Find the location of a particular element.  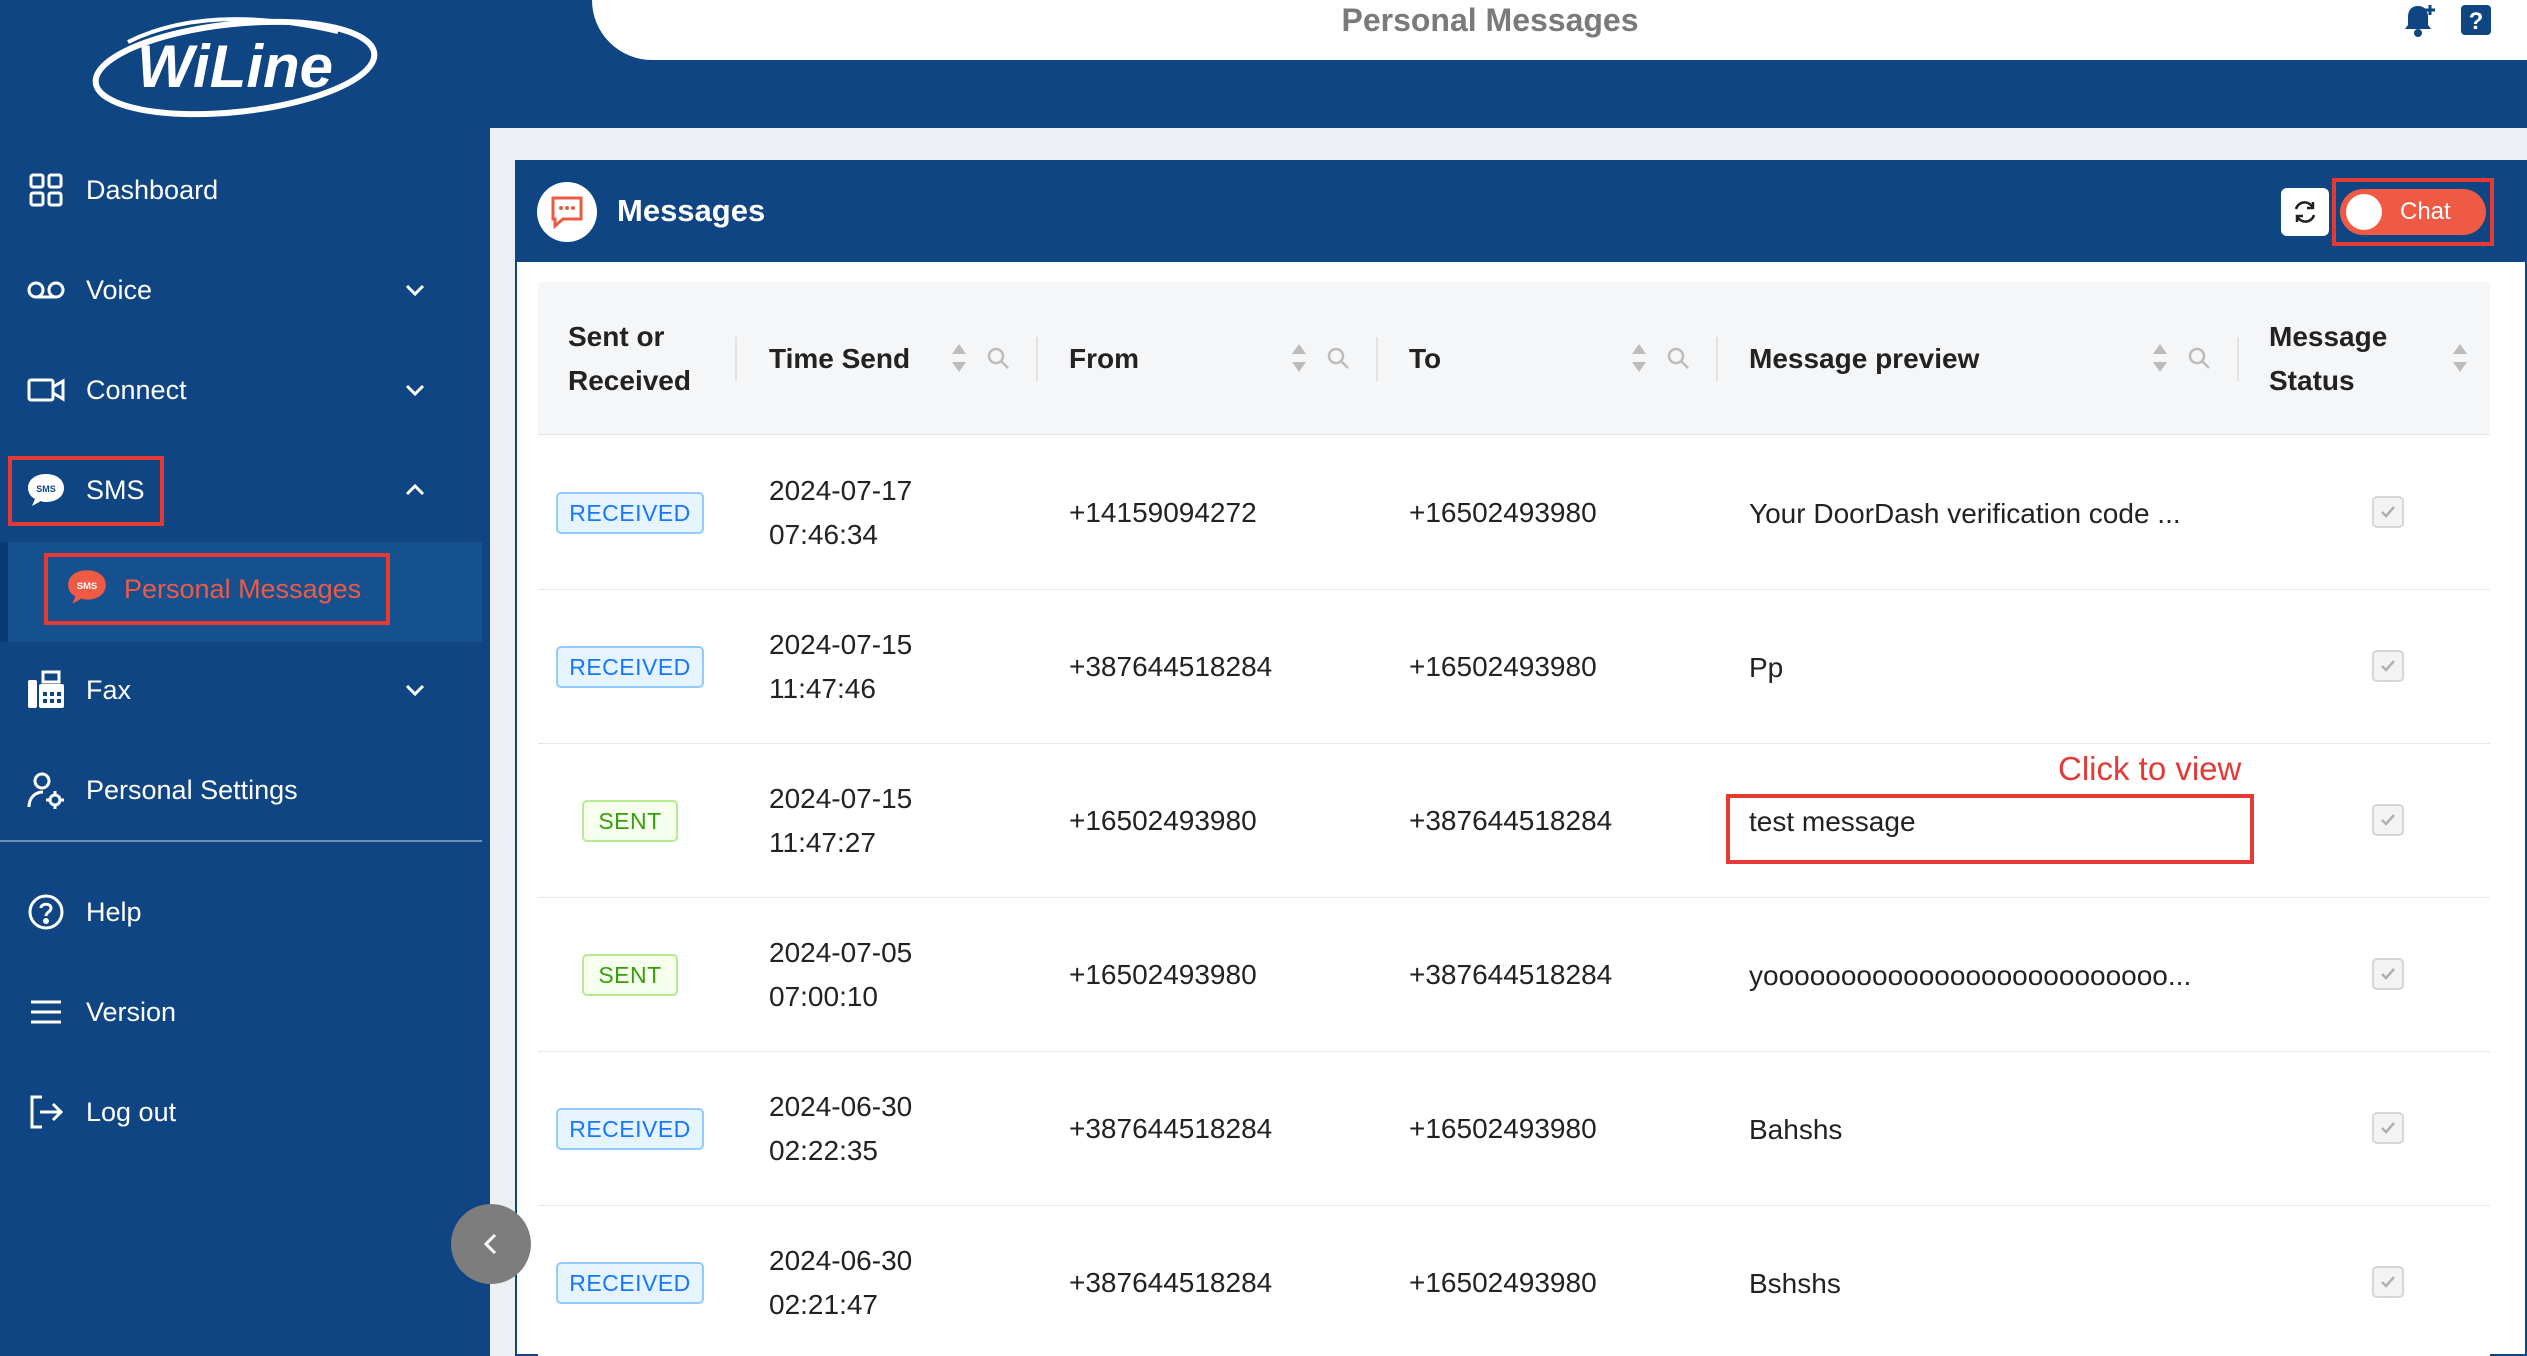

sidebar-item-version: Version is located at coordinates (241, 1012).